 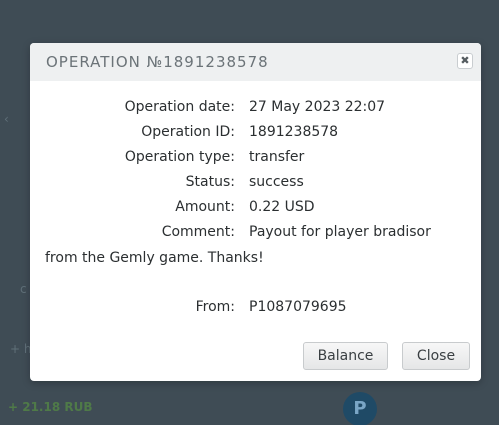 What do you see at coordinates (340, 232) in the screenshot?
I see `comment-value: Payout for player bradisor` at bounding box center [340, 232].